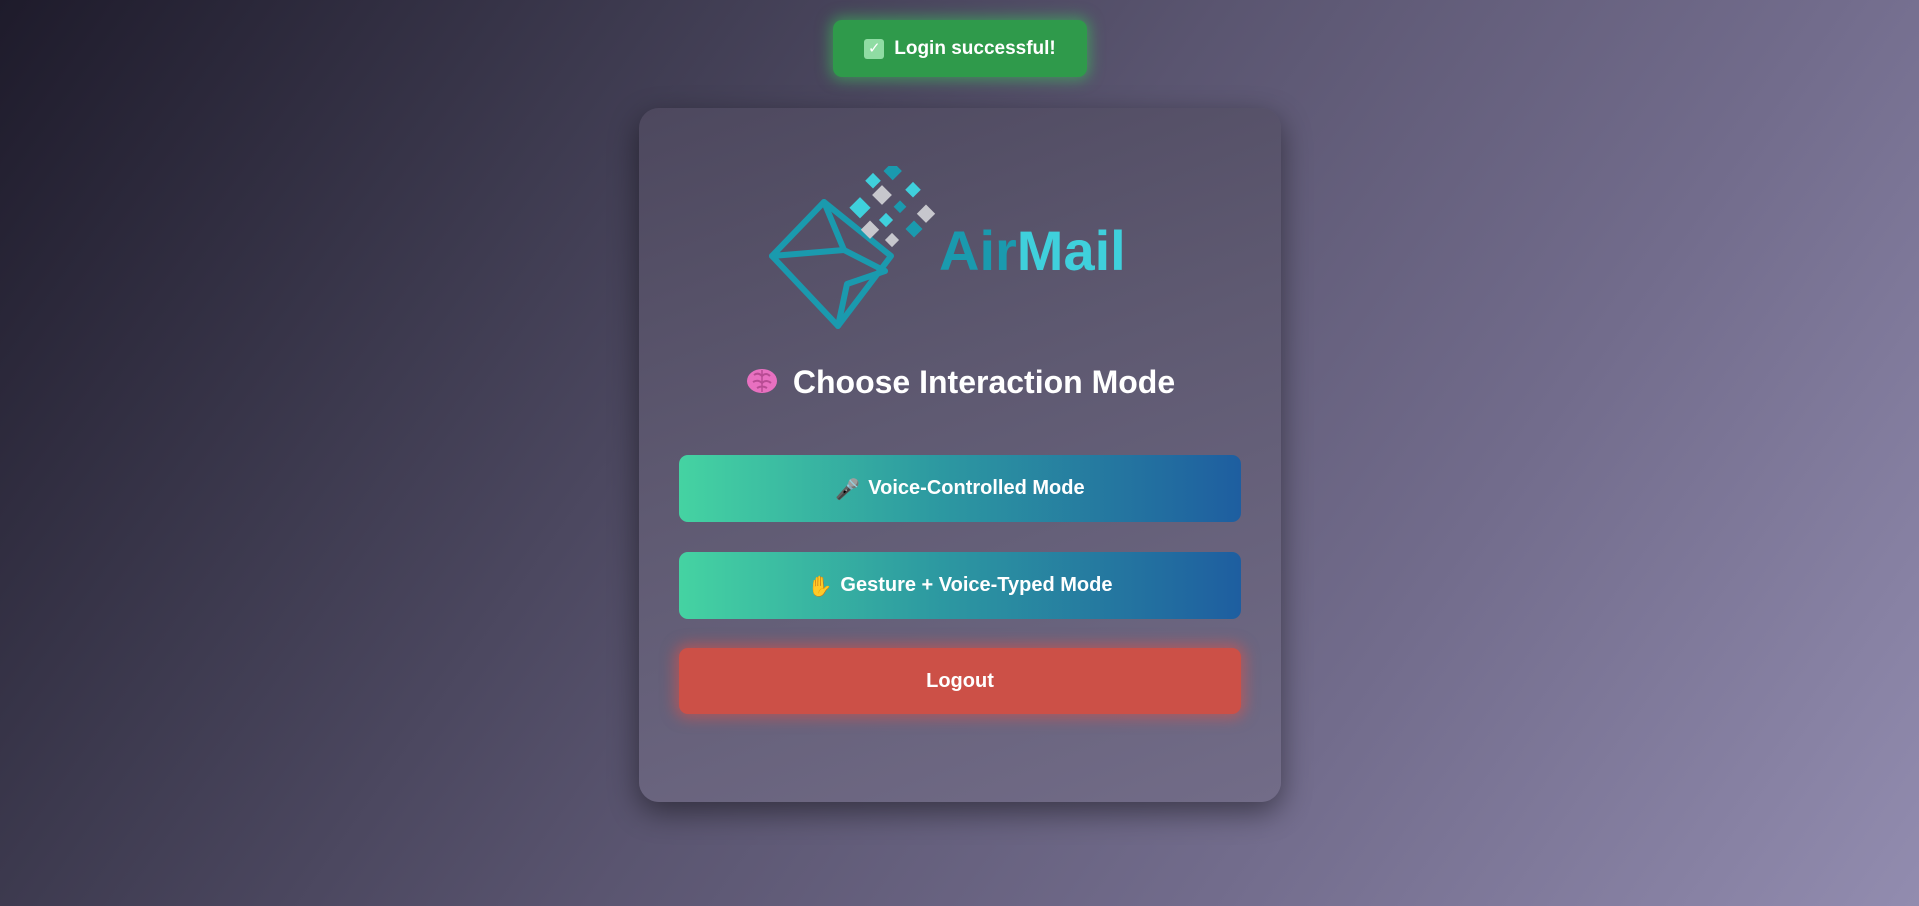  I want to click on check-box-icon: ✓, so click(874, 48).